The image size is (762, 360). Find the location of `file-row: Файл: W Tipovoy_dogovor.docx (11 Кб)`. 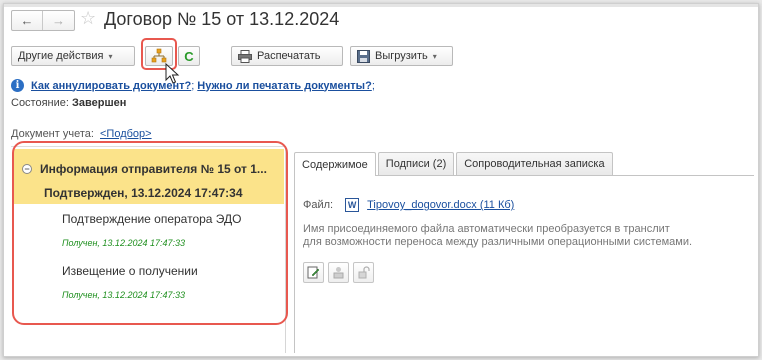

file-row: Файл: W Tipovoy_dogovor.docx (11 Кб) is located at coordinates (408, 205).